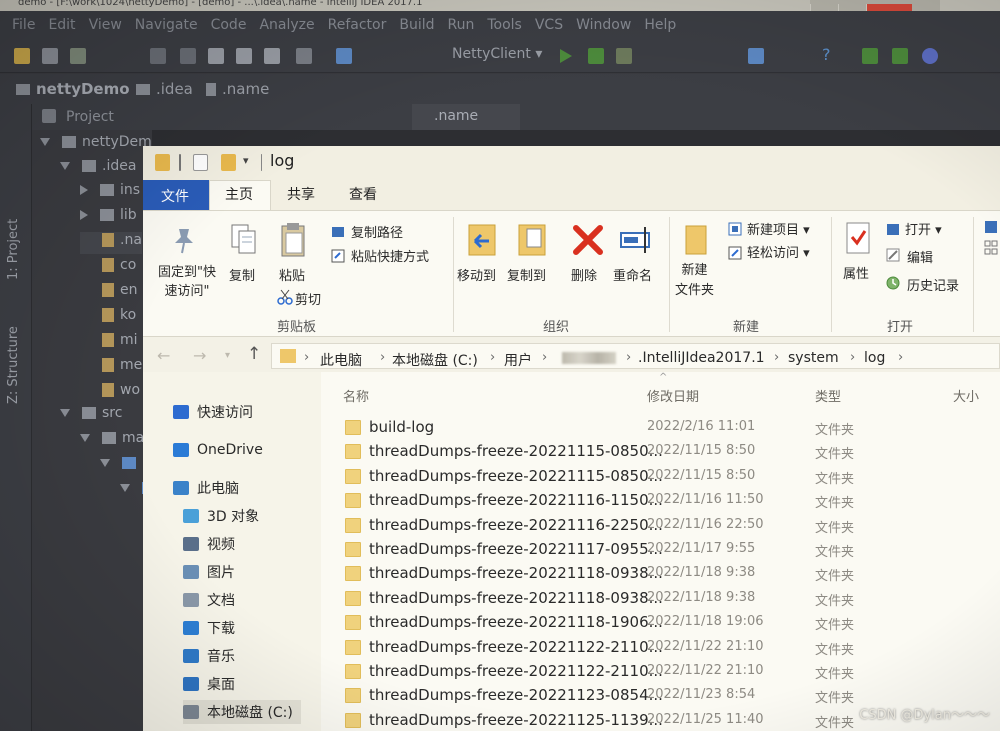 Image resolution: width=1000 pixels, height=731 pixels. What do you see at coordinates (209, 544) in the screenshot?
I see `nav-item: 视频` at bounding box center [209, 544].